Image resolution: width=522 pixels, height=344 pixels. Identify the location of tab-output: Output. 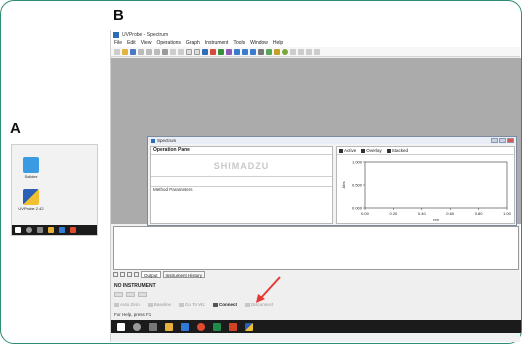
(151, 274).